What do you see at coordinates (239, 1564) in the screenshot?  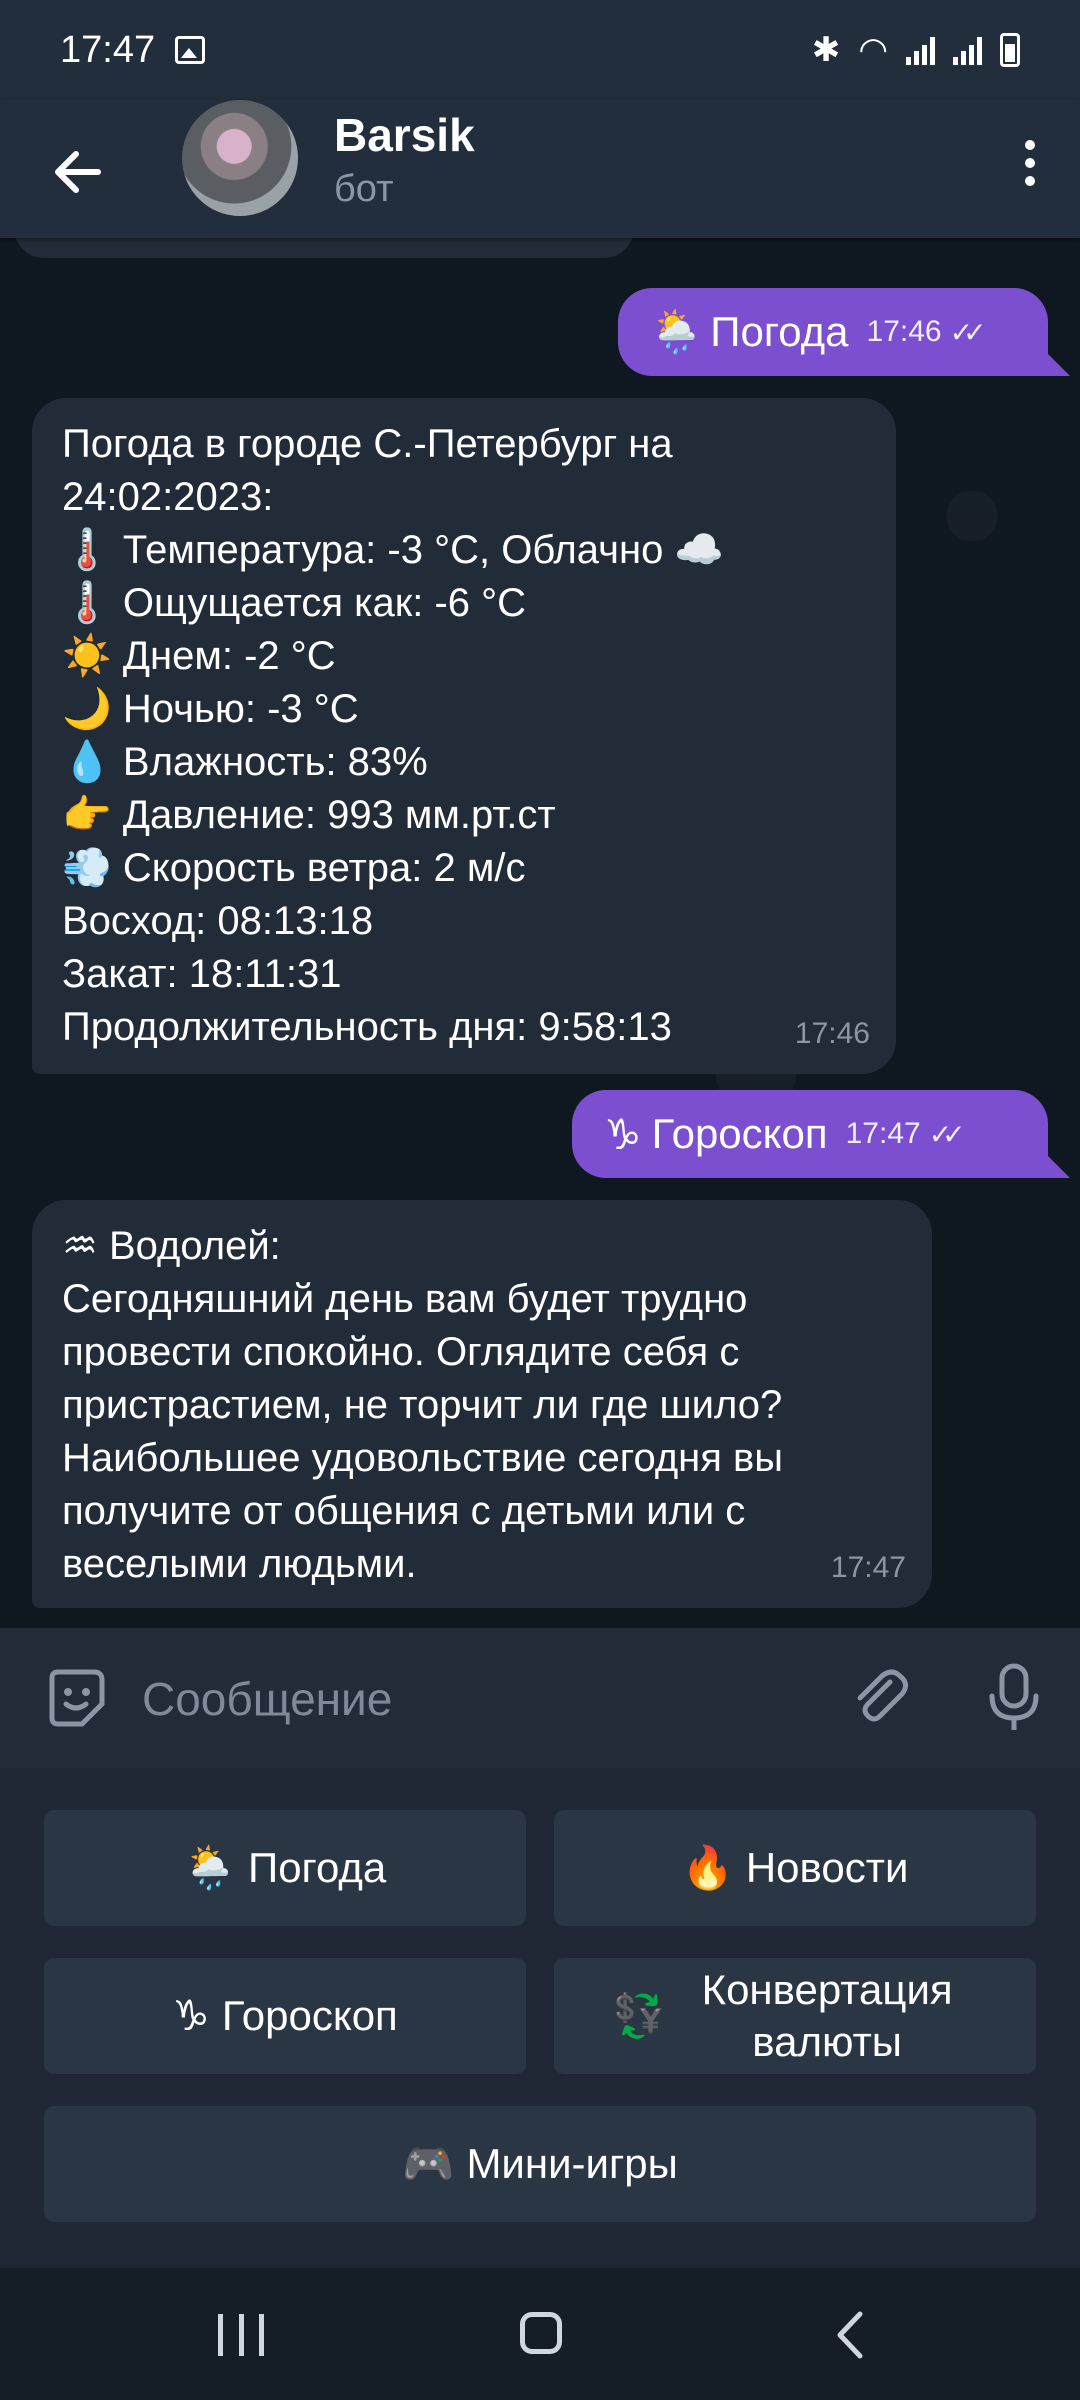 I see `message-line: веселыми людьми.` at bounding box center [239, 1564].